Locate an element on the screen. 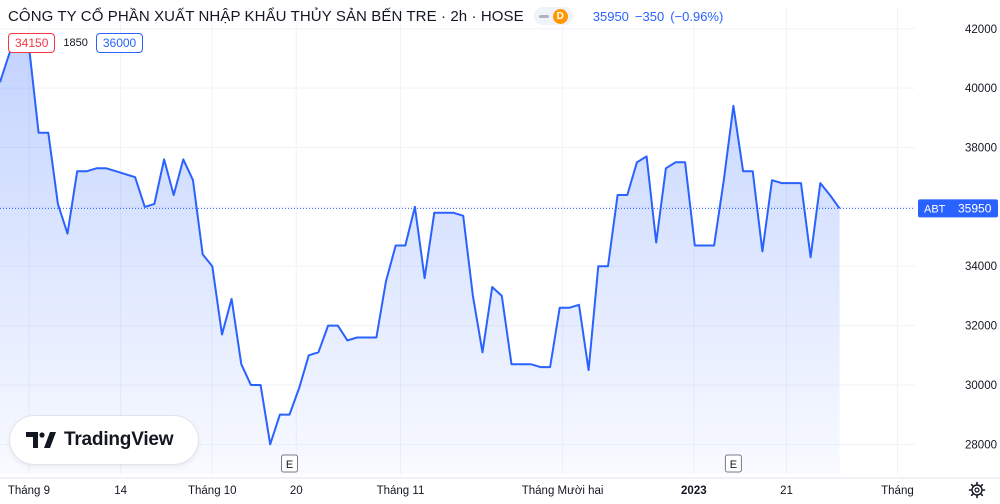  bid-ask-row: 34150 1850 36000 is located at coordinates (76, 43).